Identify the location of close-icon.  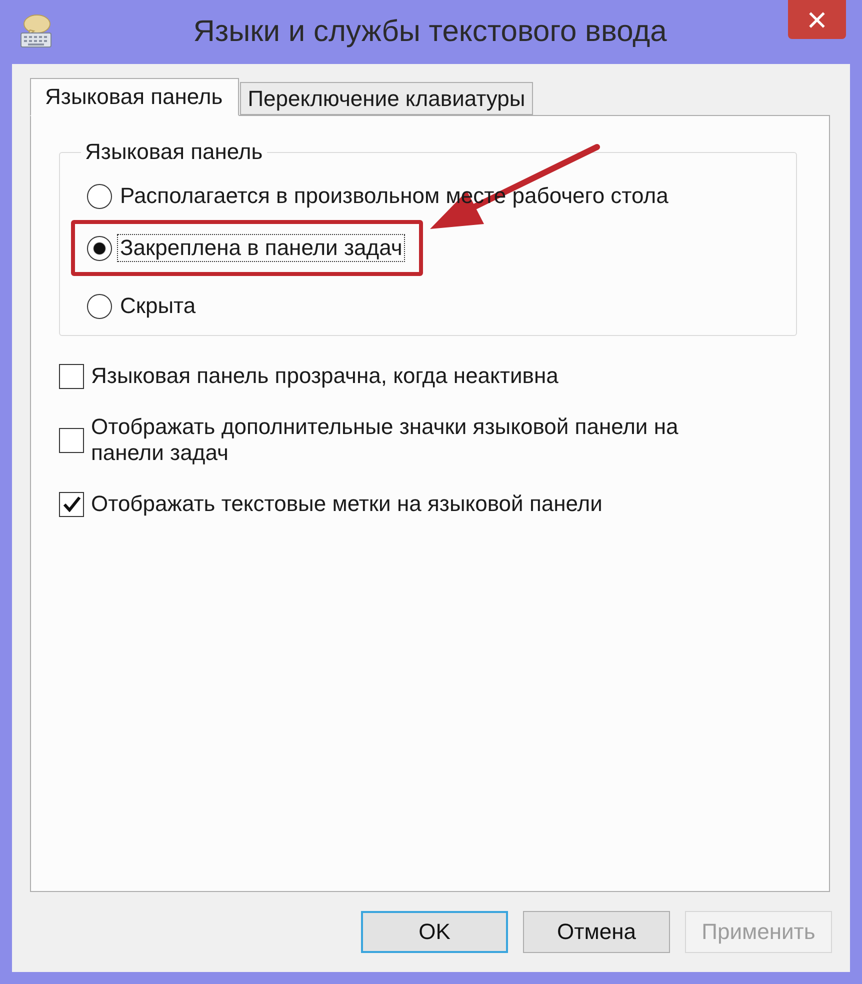
(817, 20).